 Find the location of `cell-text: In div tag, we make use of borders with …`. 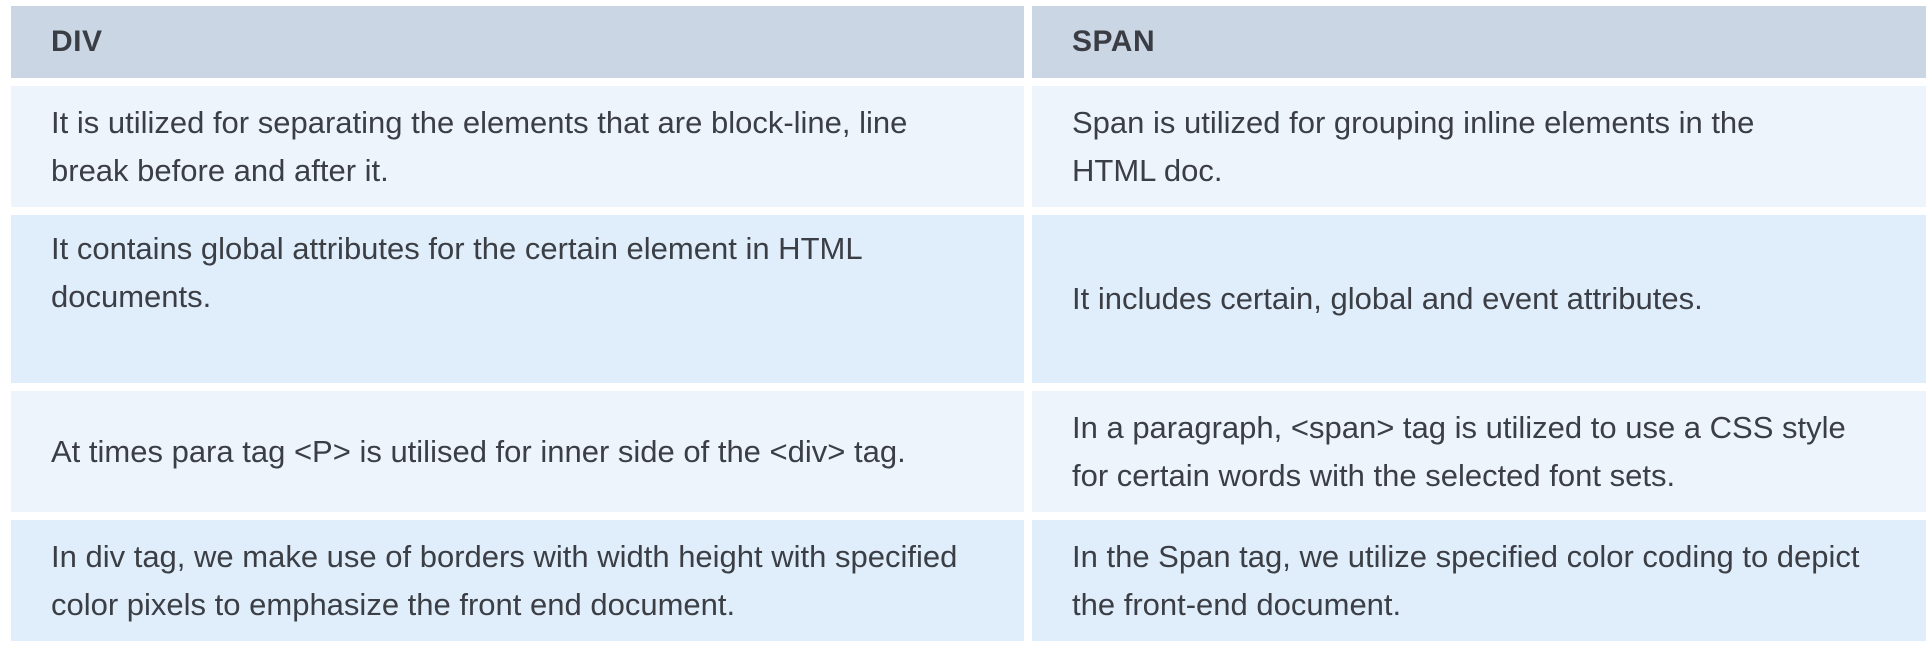

cell-text: In div tag, we make use of borders with … is located at coordinates (504, 580).